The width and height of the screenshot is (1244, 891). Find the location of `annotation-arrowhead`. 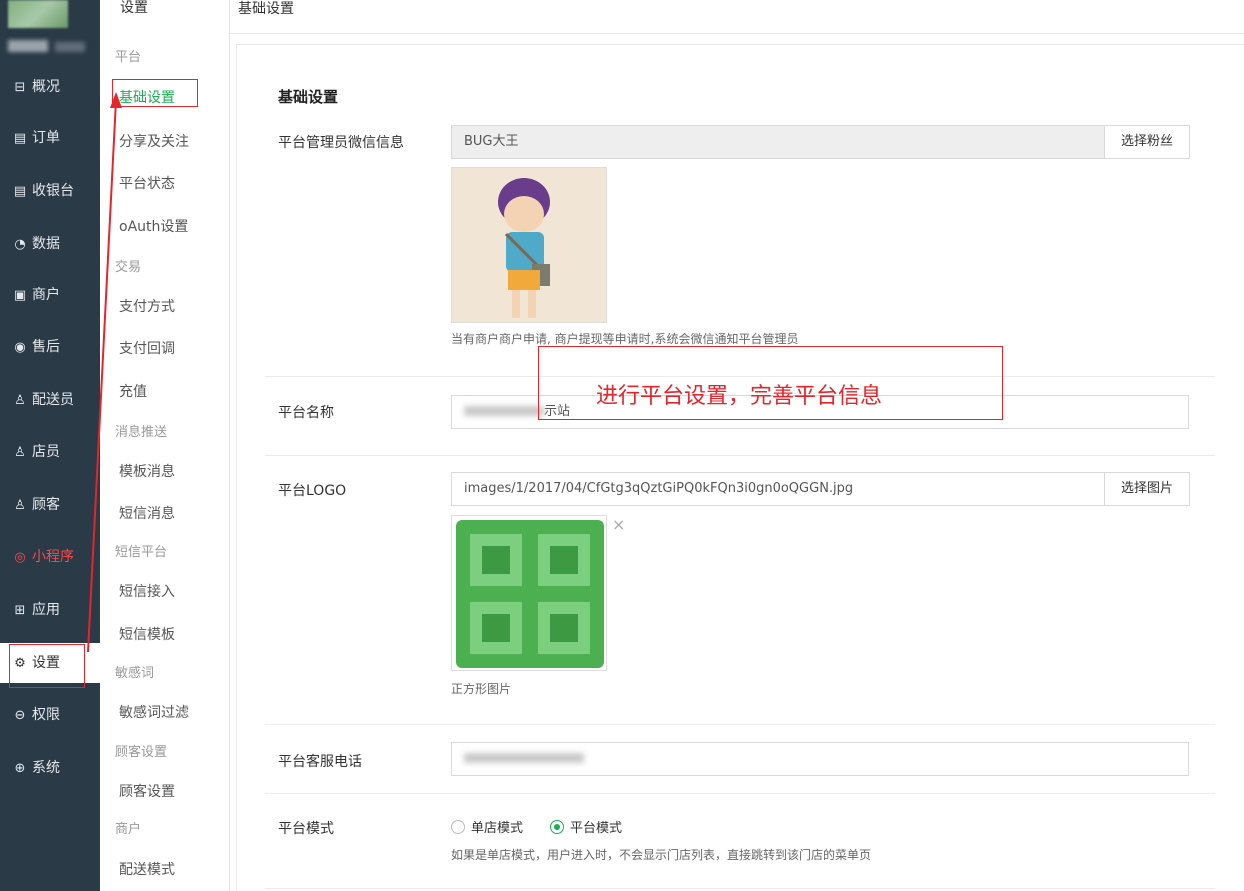

annotation-arrowhead is located at coordinates (116, 100).